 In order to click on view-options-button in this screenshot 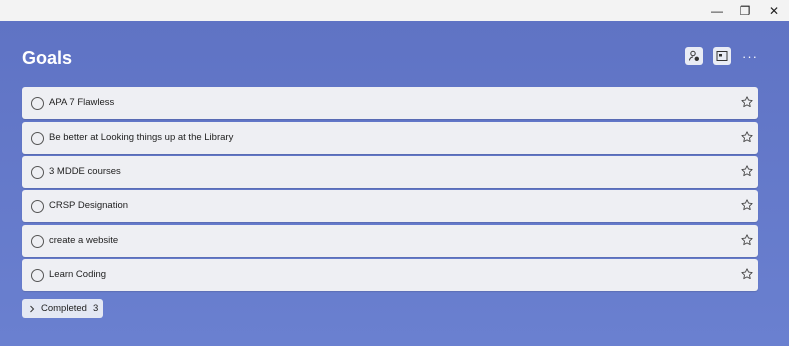, I will do `click(722, 56)`.